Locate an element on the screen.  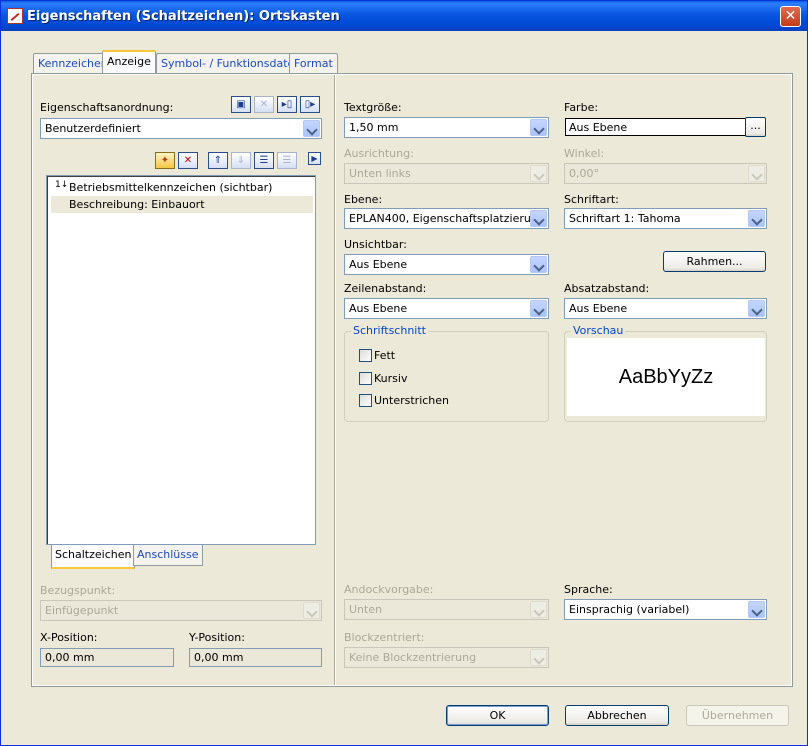
ausrichtung-value: Unten links is located at coordinates (380, 173).